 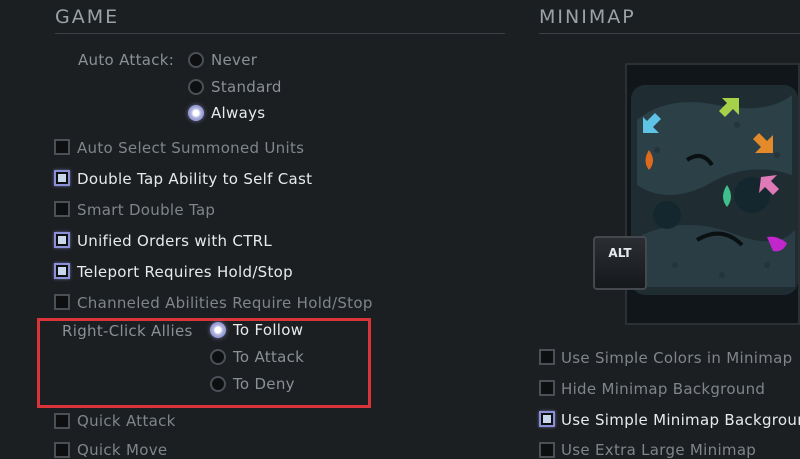 I want to click on simple-minimap-bg-checkbox, so click(x=547, y=419).